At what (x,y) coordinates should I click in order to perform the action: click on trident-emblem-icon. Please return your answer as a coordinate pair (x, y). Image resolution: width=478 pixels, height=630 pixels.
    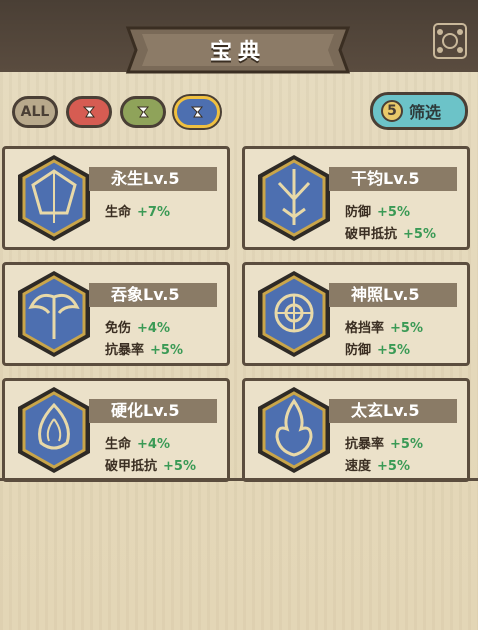
    Looking at the image, I should click on (294, 198).